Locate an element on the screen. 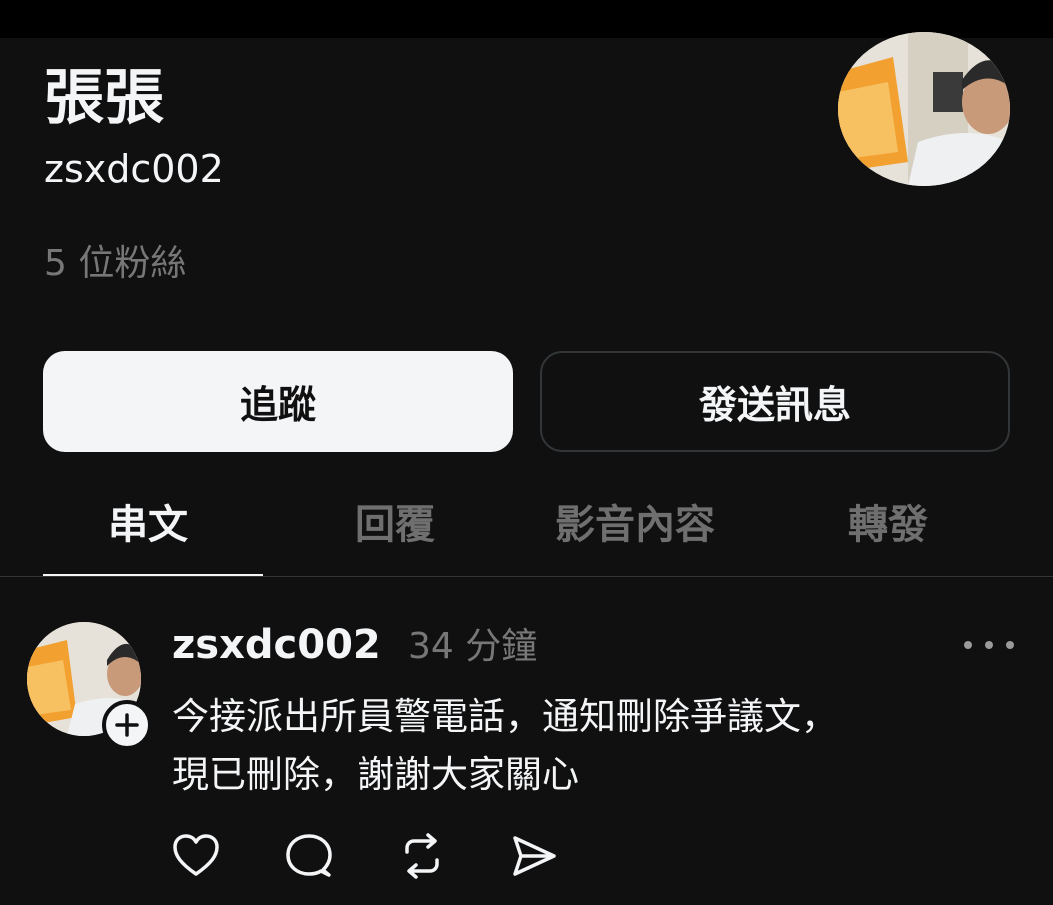  post-text-line: 今接派出所員警電話，通知刪除爭議文， is located at coordinates (505, 716).